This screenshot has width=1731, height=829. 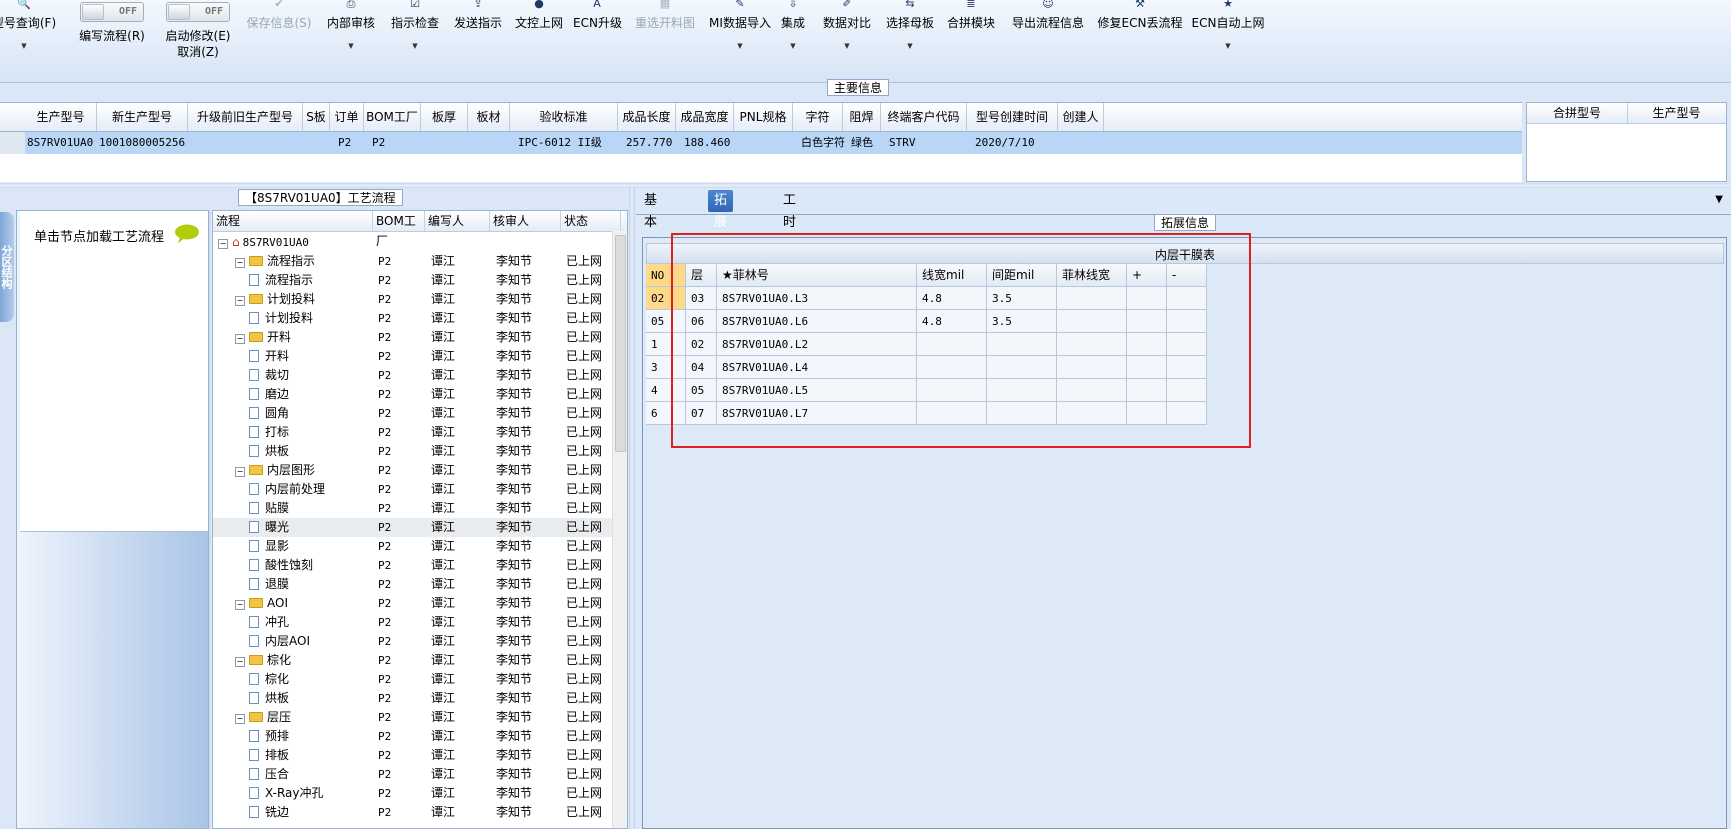 I want to click on tree-node: 内层AOI P2 谭江 李知节 已上网, so click(x=413, y=641).